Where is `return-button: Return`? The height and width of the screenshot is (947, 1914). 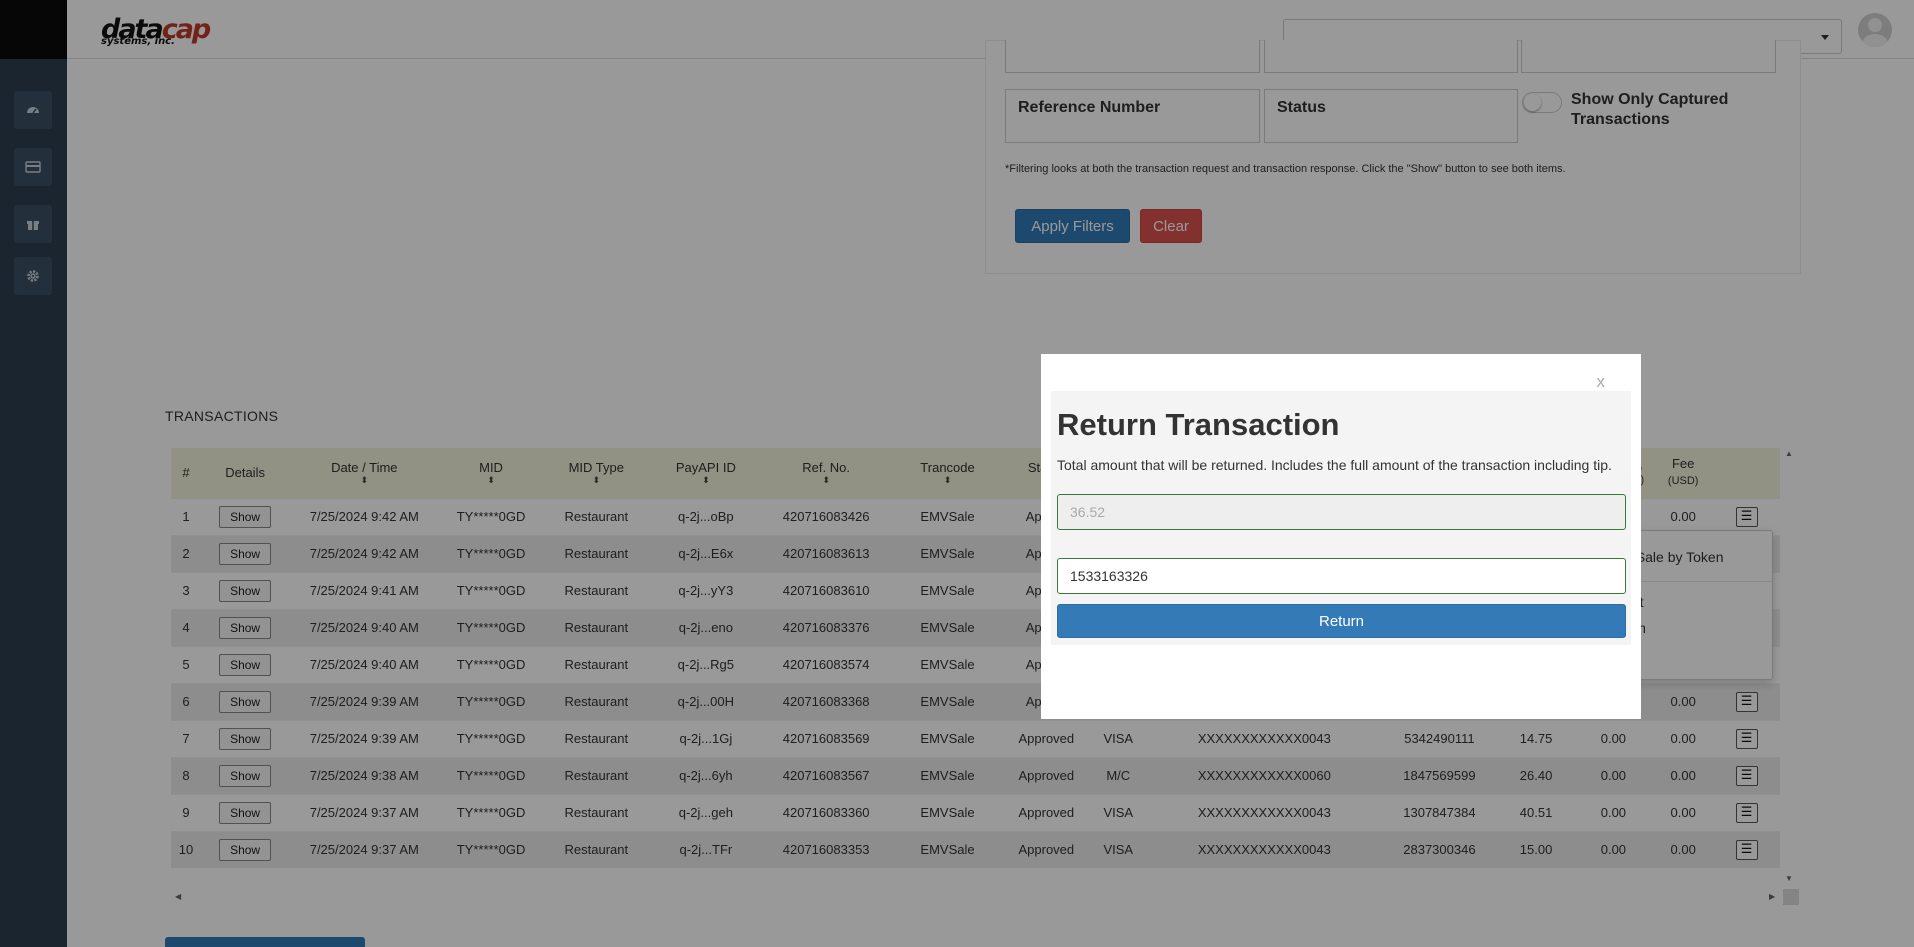
return-button: Return is located at coordinates (1341, 621).